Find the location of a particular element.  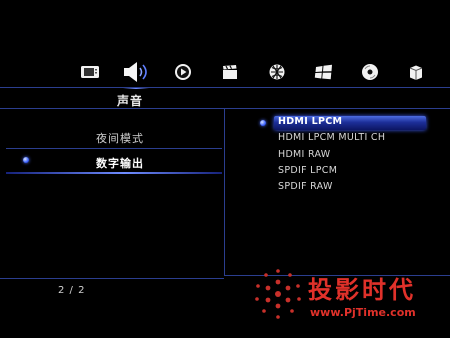

watermark-url: www.PjTime.com is located at coordinates (363, 312).